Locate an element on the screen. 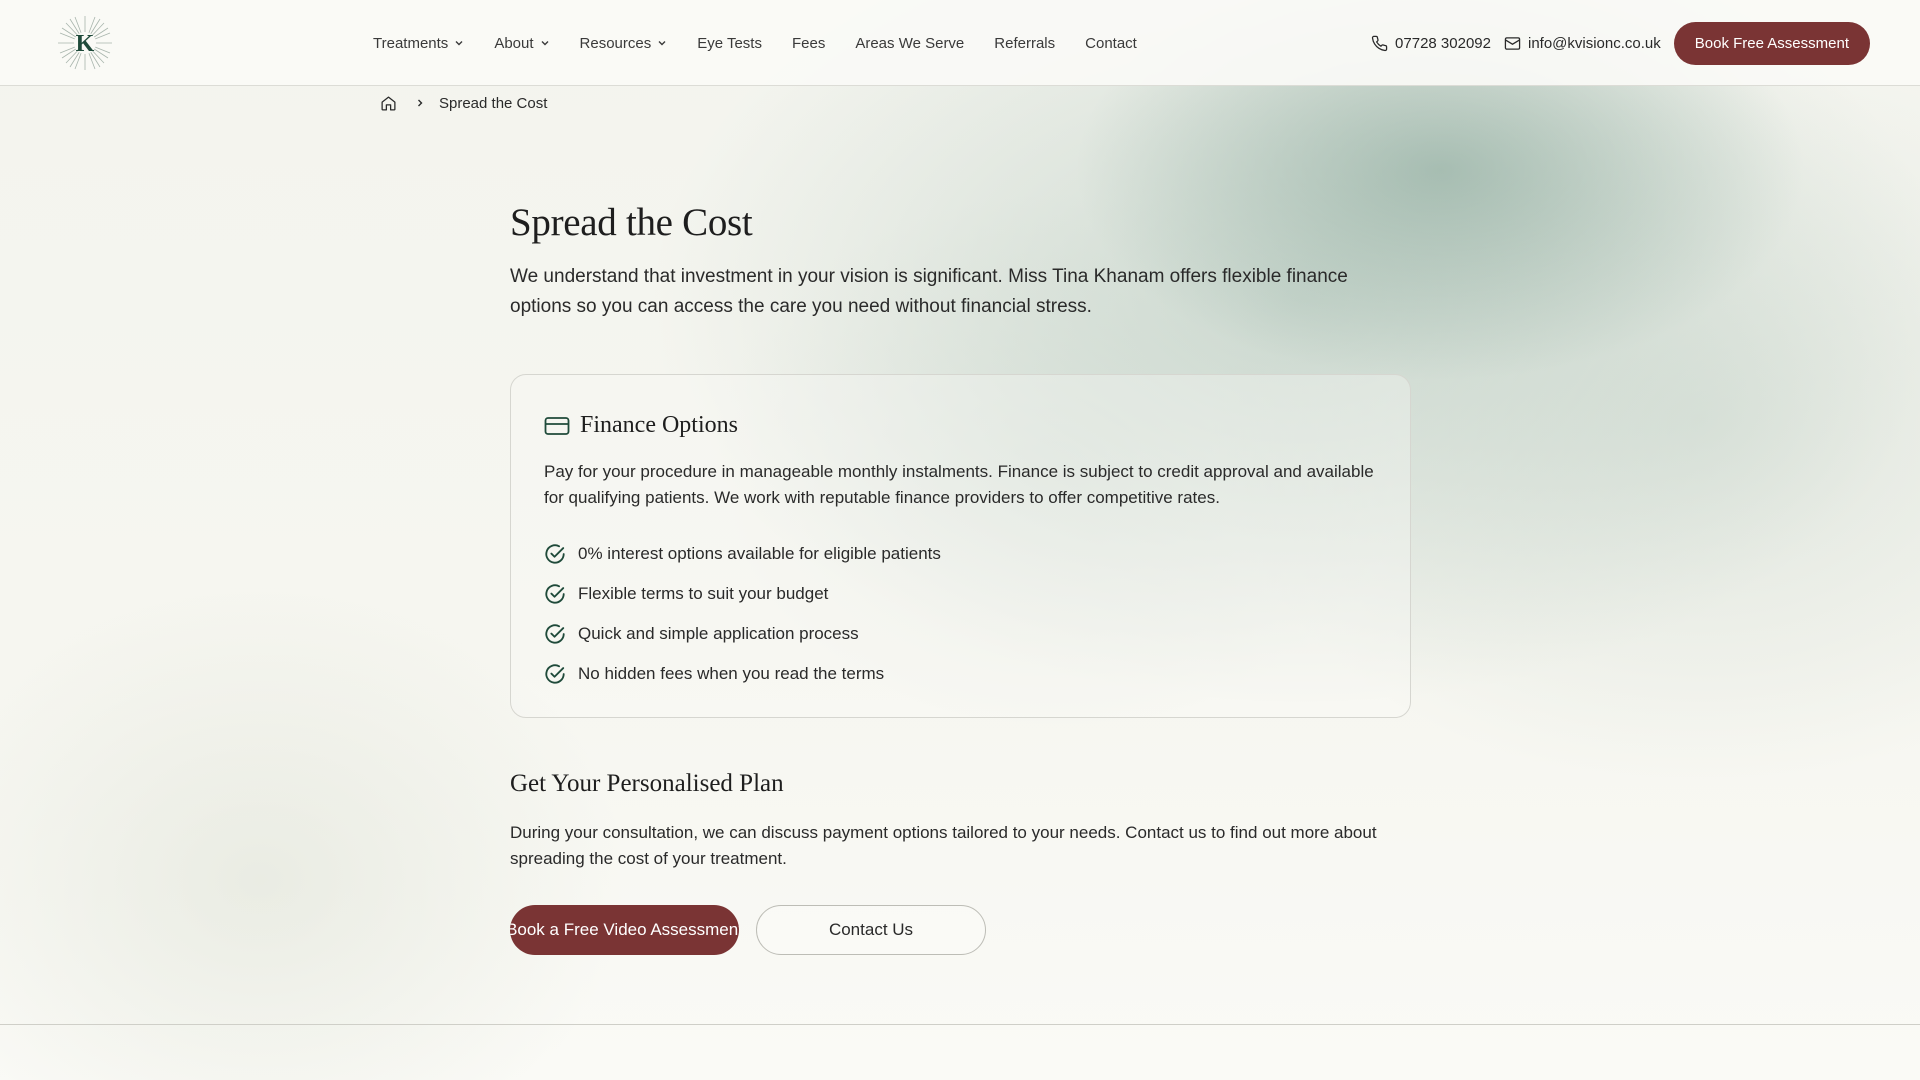 The image size is (1920, 1080). video-button-label: Book a Free Video Assessment is located at coordinates (624, 929).